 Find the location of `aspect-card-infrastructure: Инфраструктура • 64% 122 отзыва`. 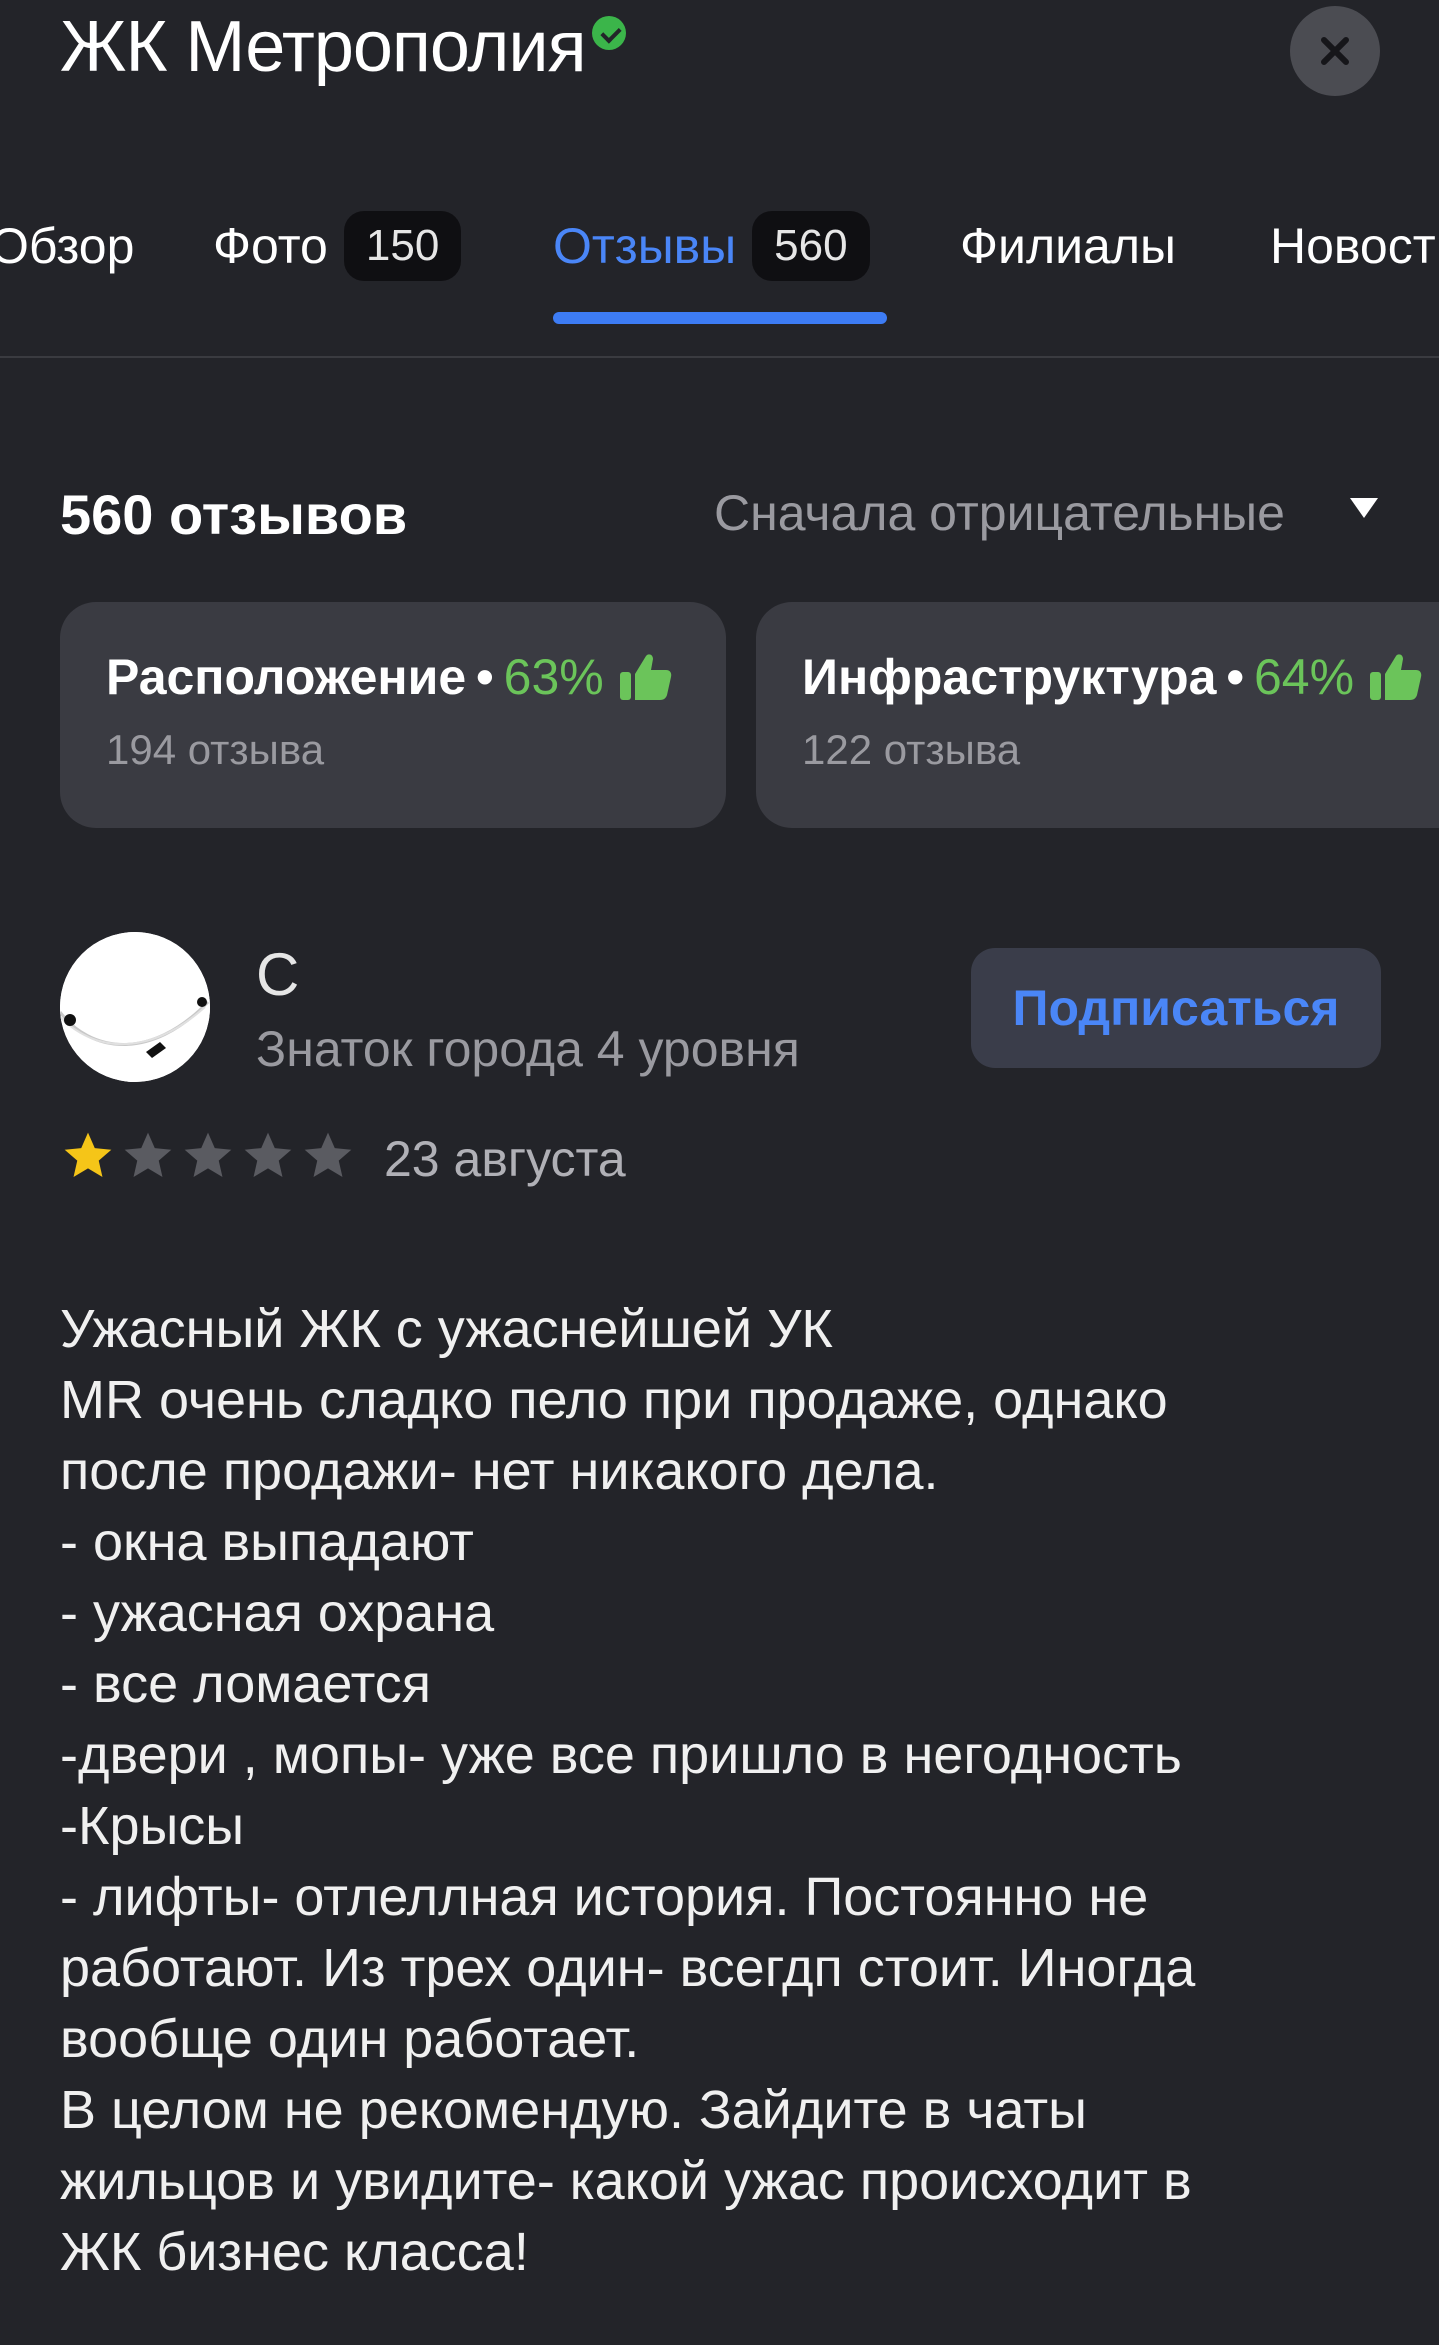

aspect-card-infrastructure: Инфраструктура • 64% 122 отзыва is located at coordinates (1097, 715).